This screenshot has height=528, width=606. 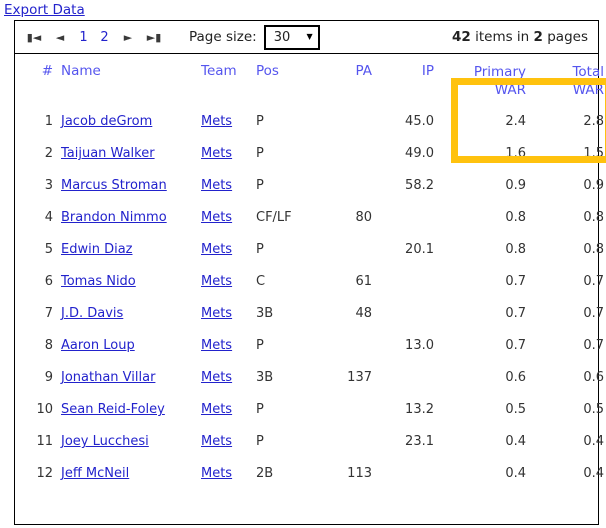 I want to click on cell-rank: 10, so click(x=44, y=410).